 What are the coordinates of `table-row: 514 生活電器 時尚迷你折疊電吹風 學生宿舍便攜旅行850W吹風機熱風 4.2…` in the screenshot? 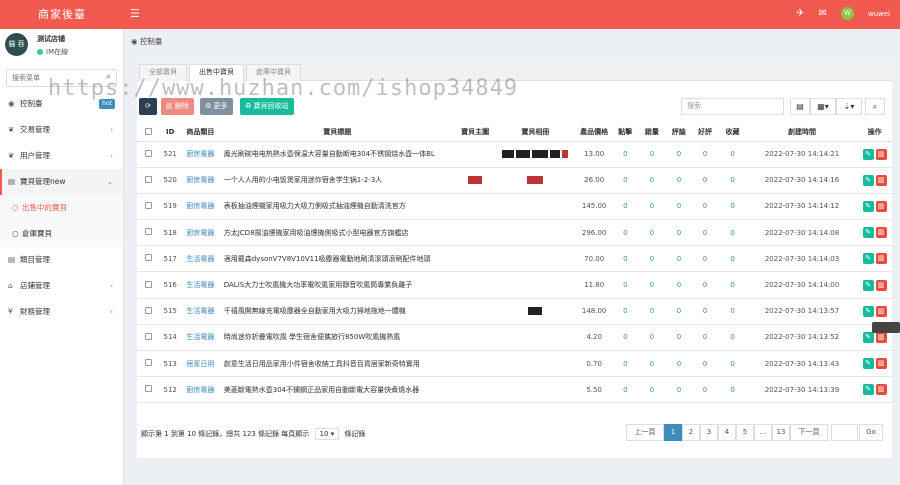 It's located at (514, 338).